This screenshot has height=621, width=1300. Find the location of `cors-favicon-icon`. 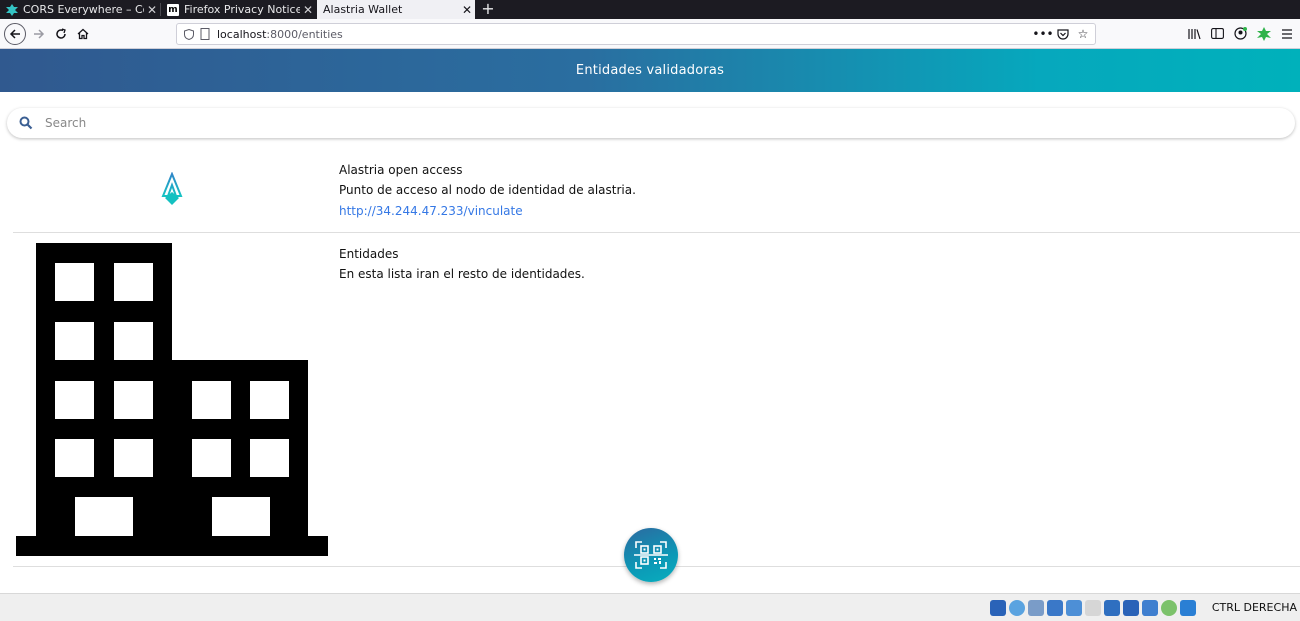

cors-favicon-icon is located at coordinates (12, 9).